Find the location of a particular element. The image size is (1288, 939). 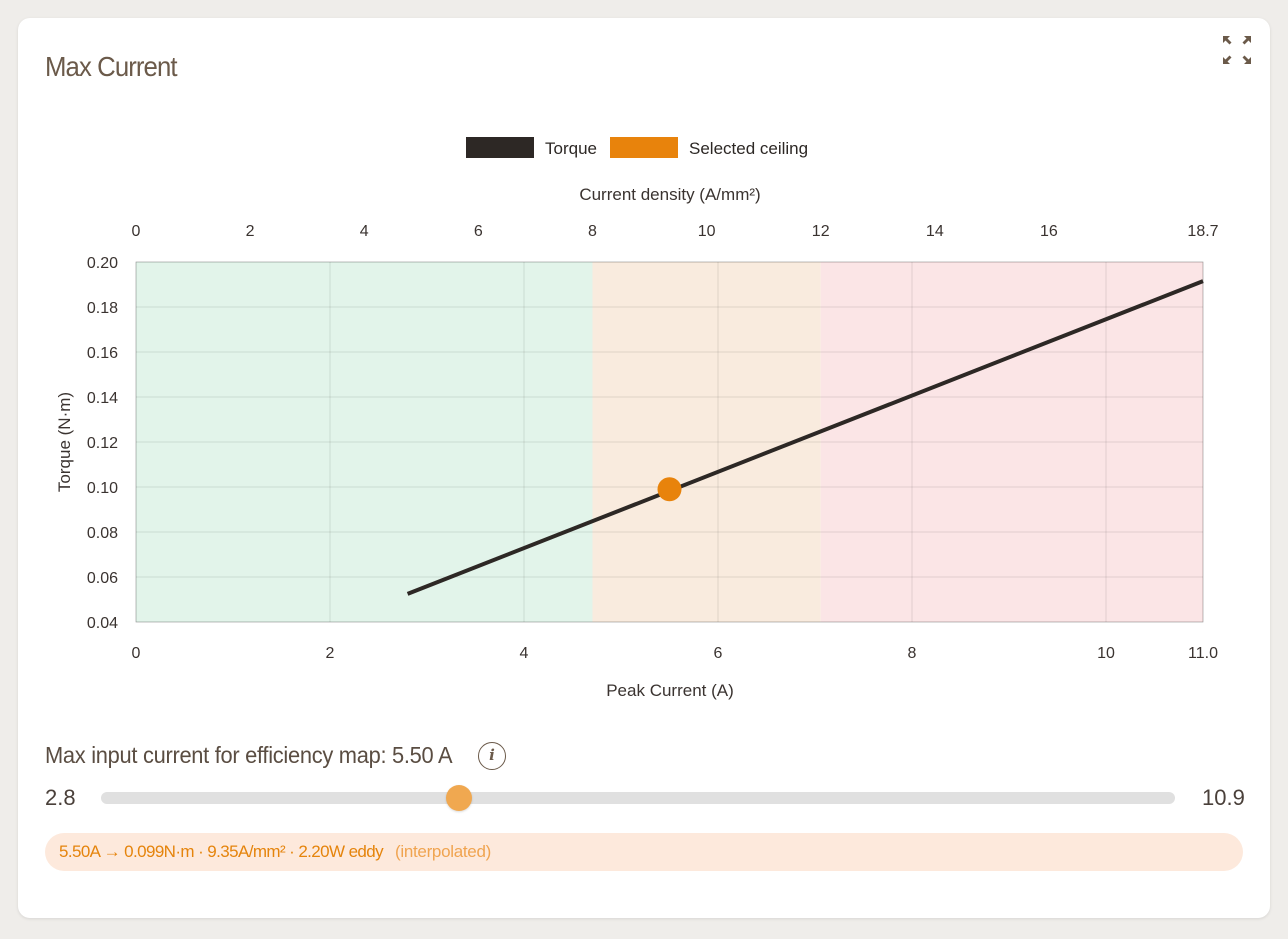

y-tick-label: 0.12 is located at coordinates (102, 443).